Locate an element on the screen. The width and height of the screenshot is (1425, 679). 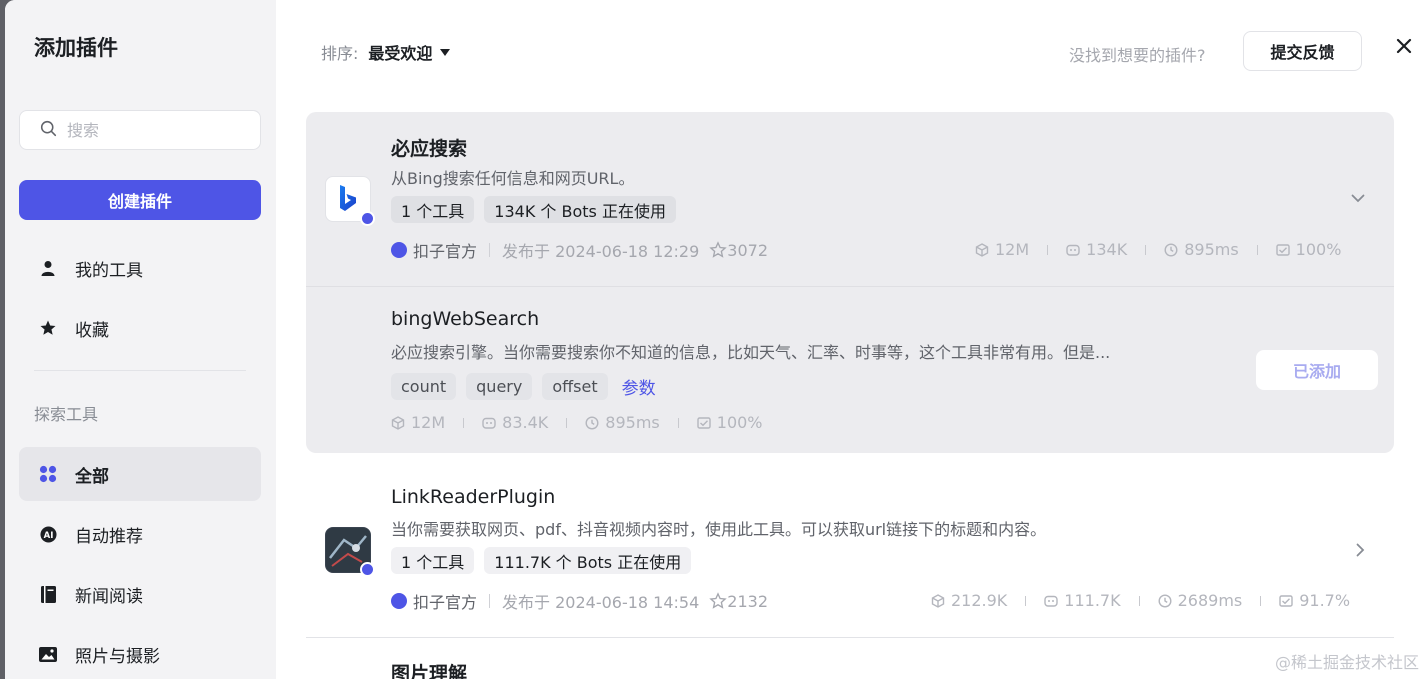
search-box is located at coordinates (140, 130).